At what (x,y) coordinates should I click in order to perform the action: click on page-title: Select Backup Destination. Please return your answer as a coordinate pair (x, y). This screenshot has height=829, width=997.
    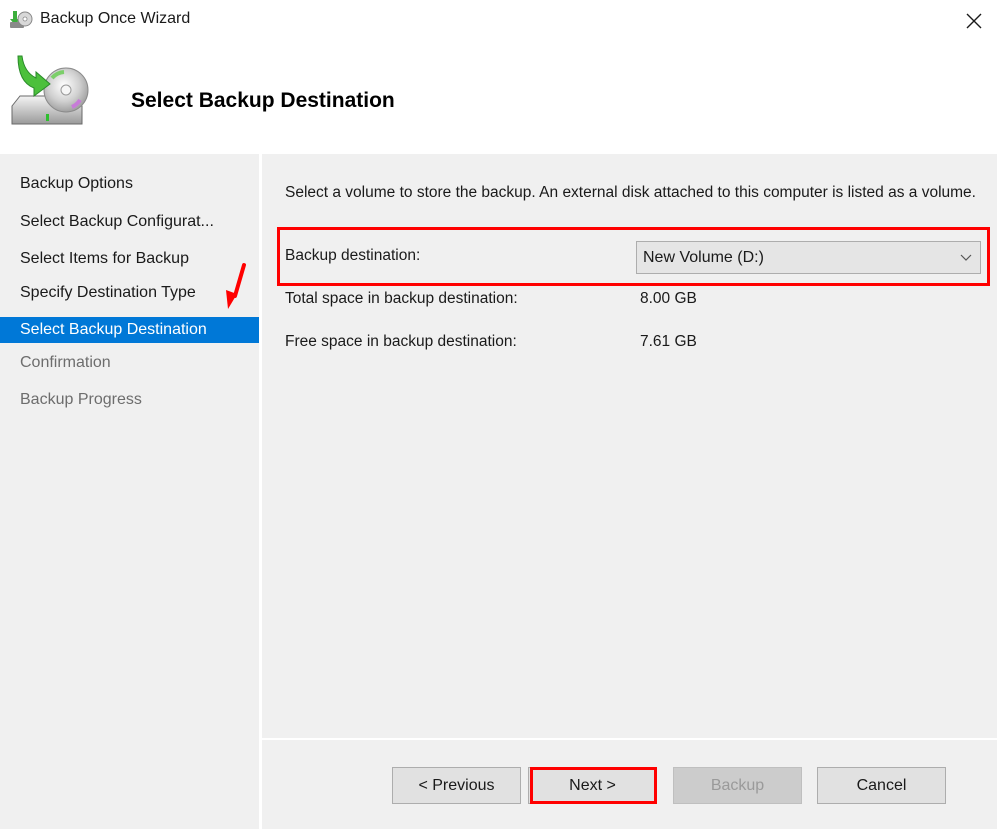
    Looking at the image, I should click on (263, 100).